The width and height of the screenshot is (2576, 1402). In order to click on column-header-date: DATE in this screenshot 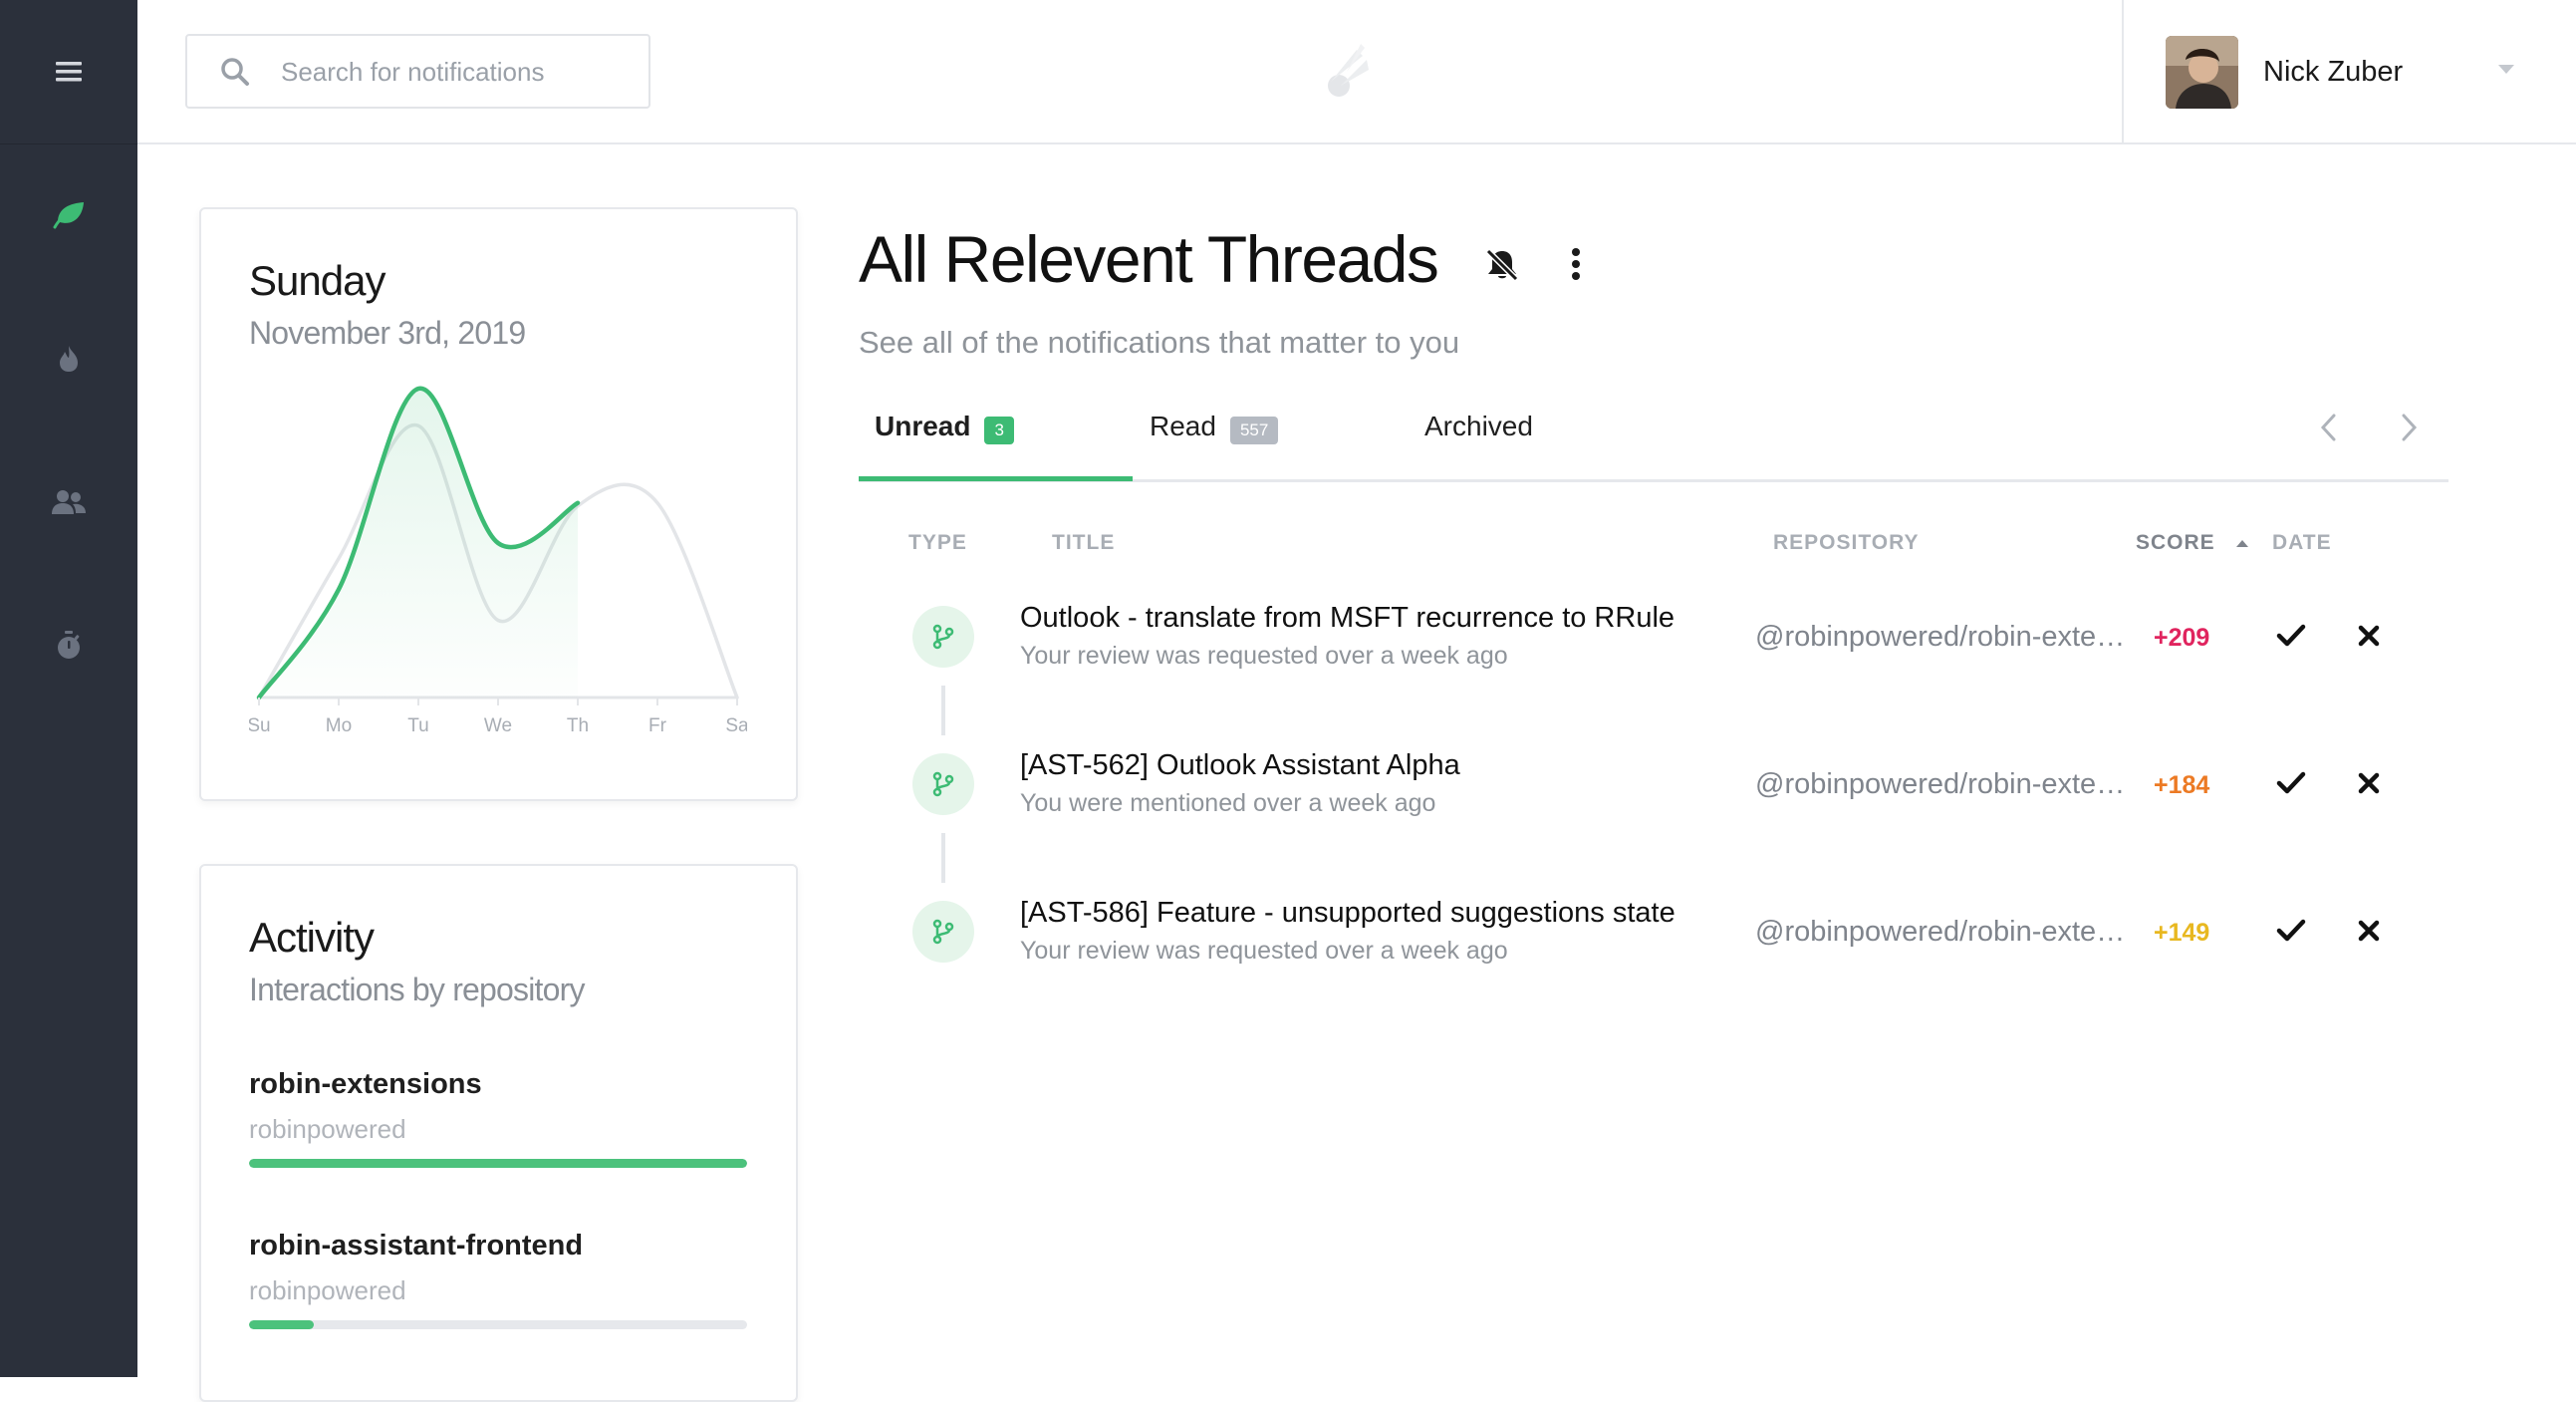, I will do `click(2302, 543)`.